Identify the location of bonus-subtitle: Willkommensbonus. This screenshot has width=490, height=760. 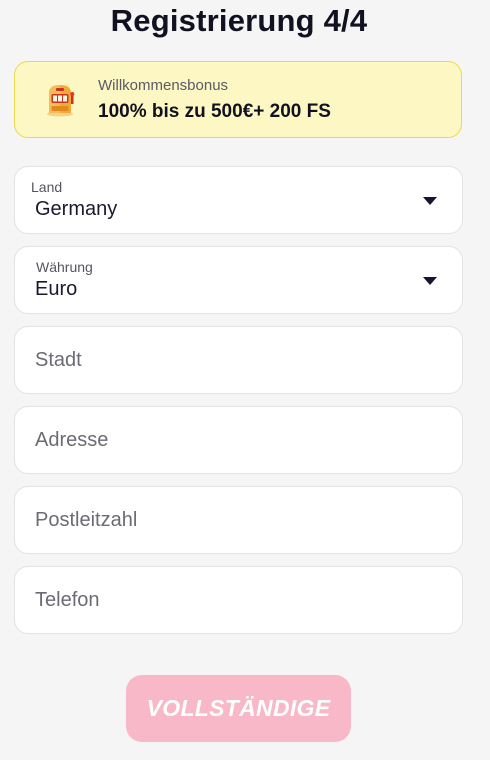
(163, 85).